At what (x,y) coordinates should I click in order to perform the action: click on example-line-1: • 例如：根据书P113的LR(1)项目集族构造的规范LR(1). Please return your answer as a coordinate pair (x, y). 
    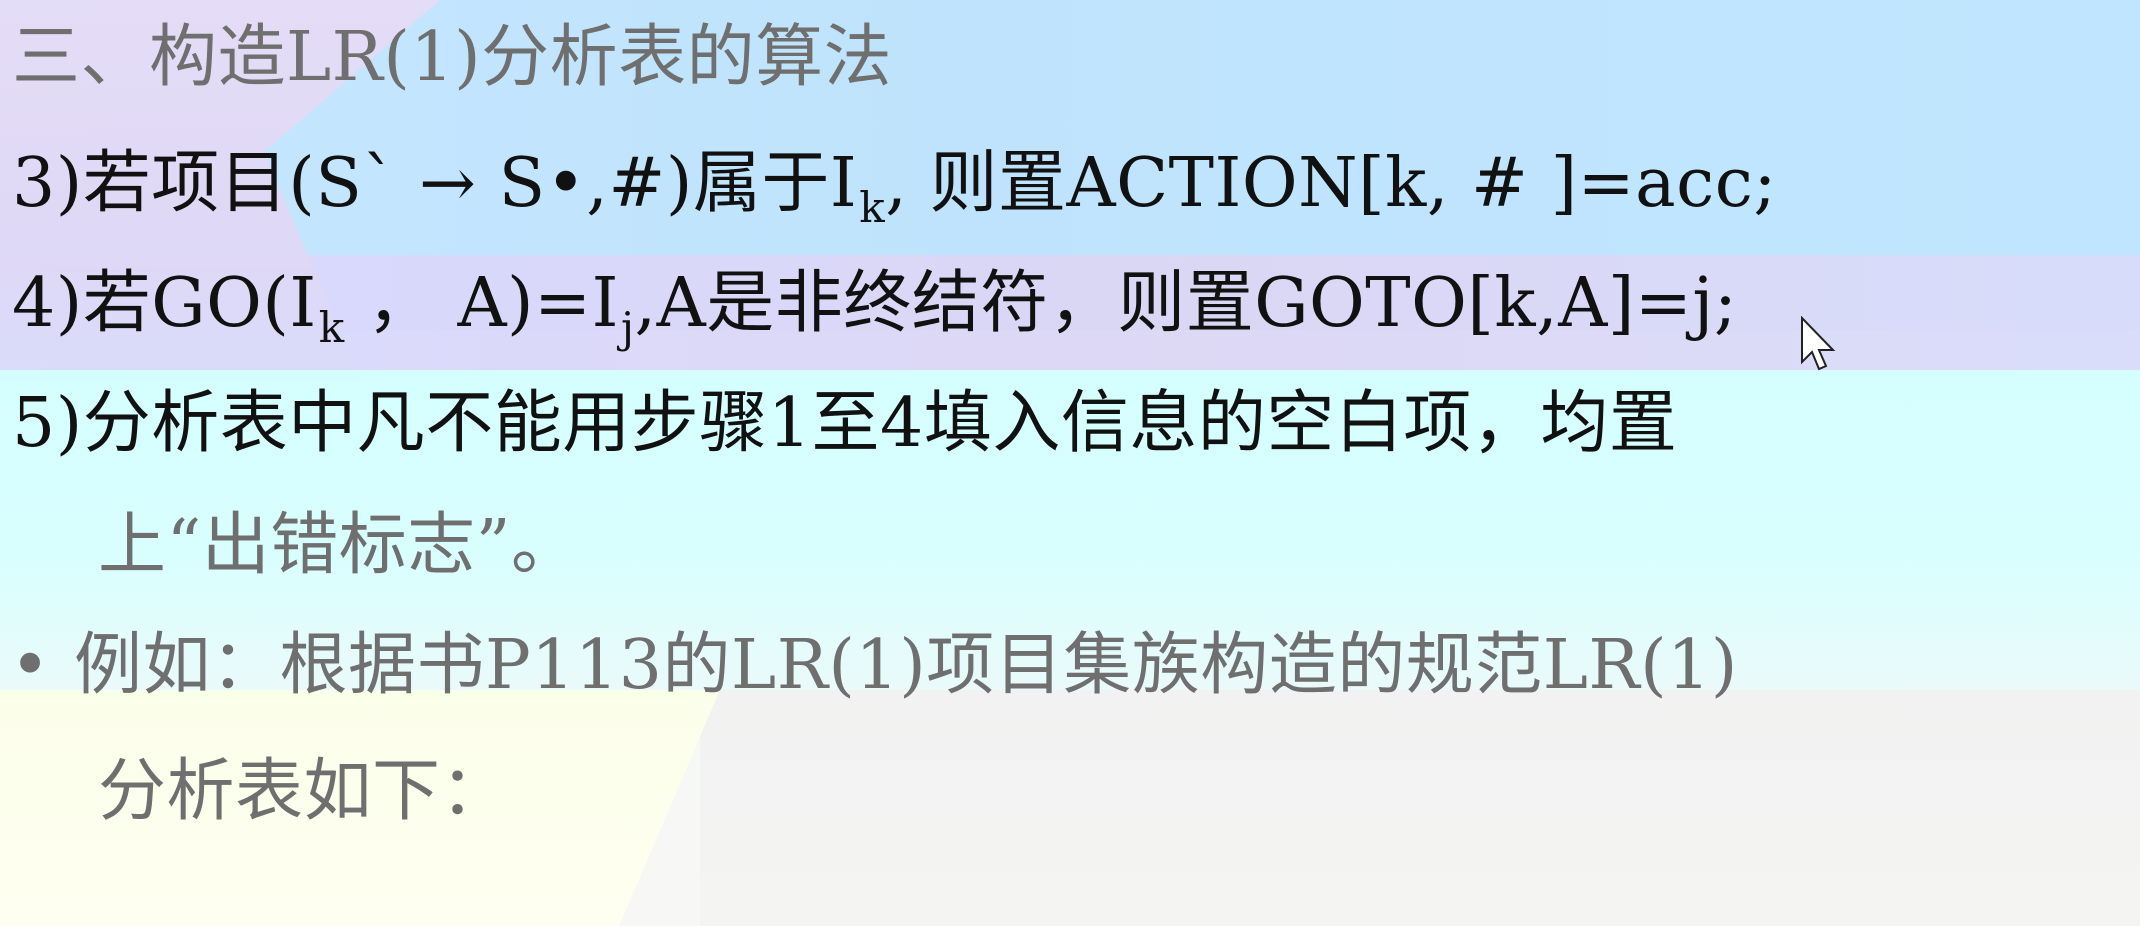
    Looking at the image, I should click on (874, 666).